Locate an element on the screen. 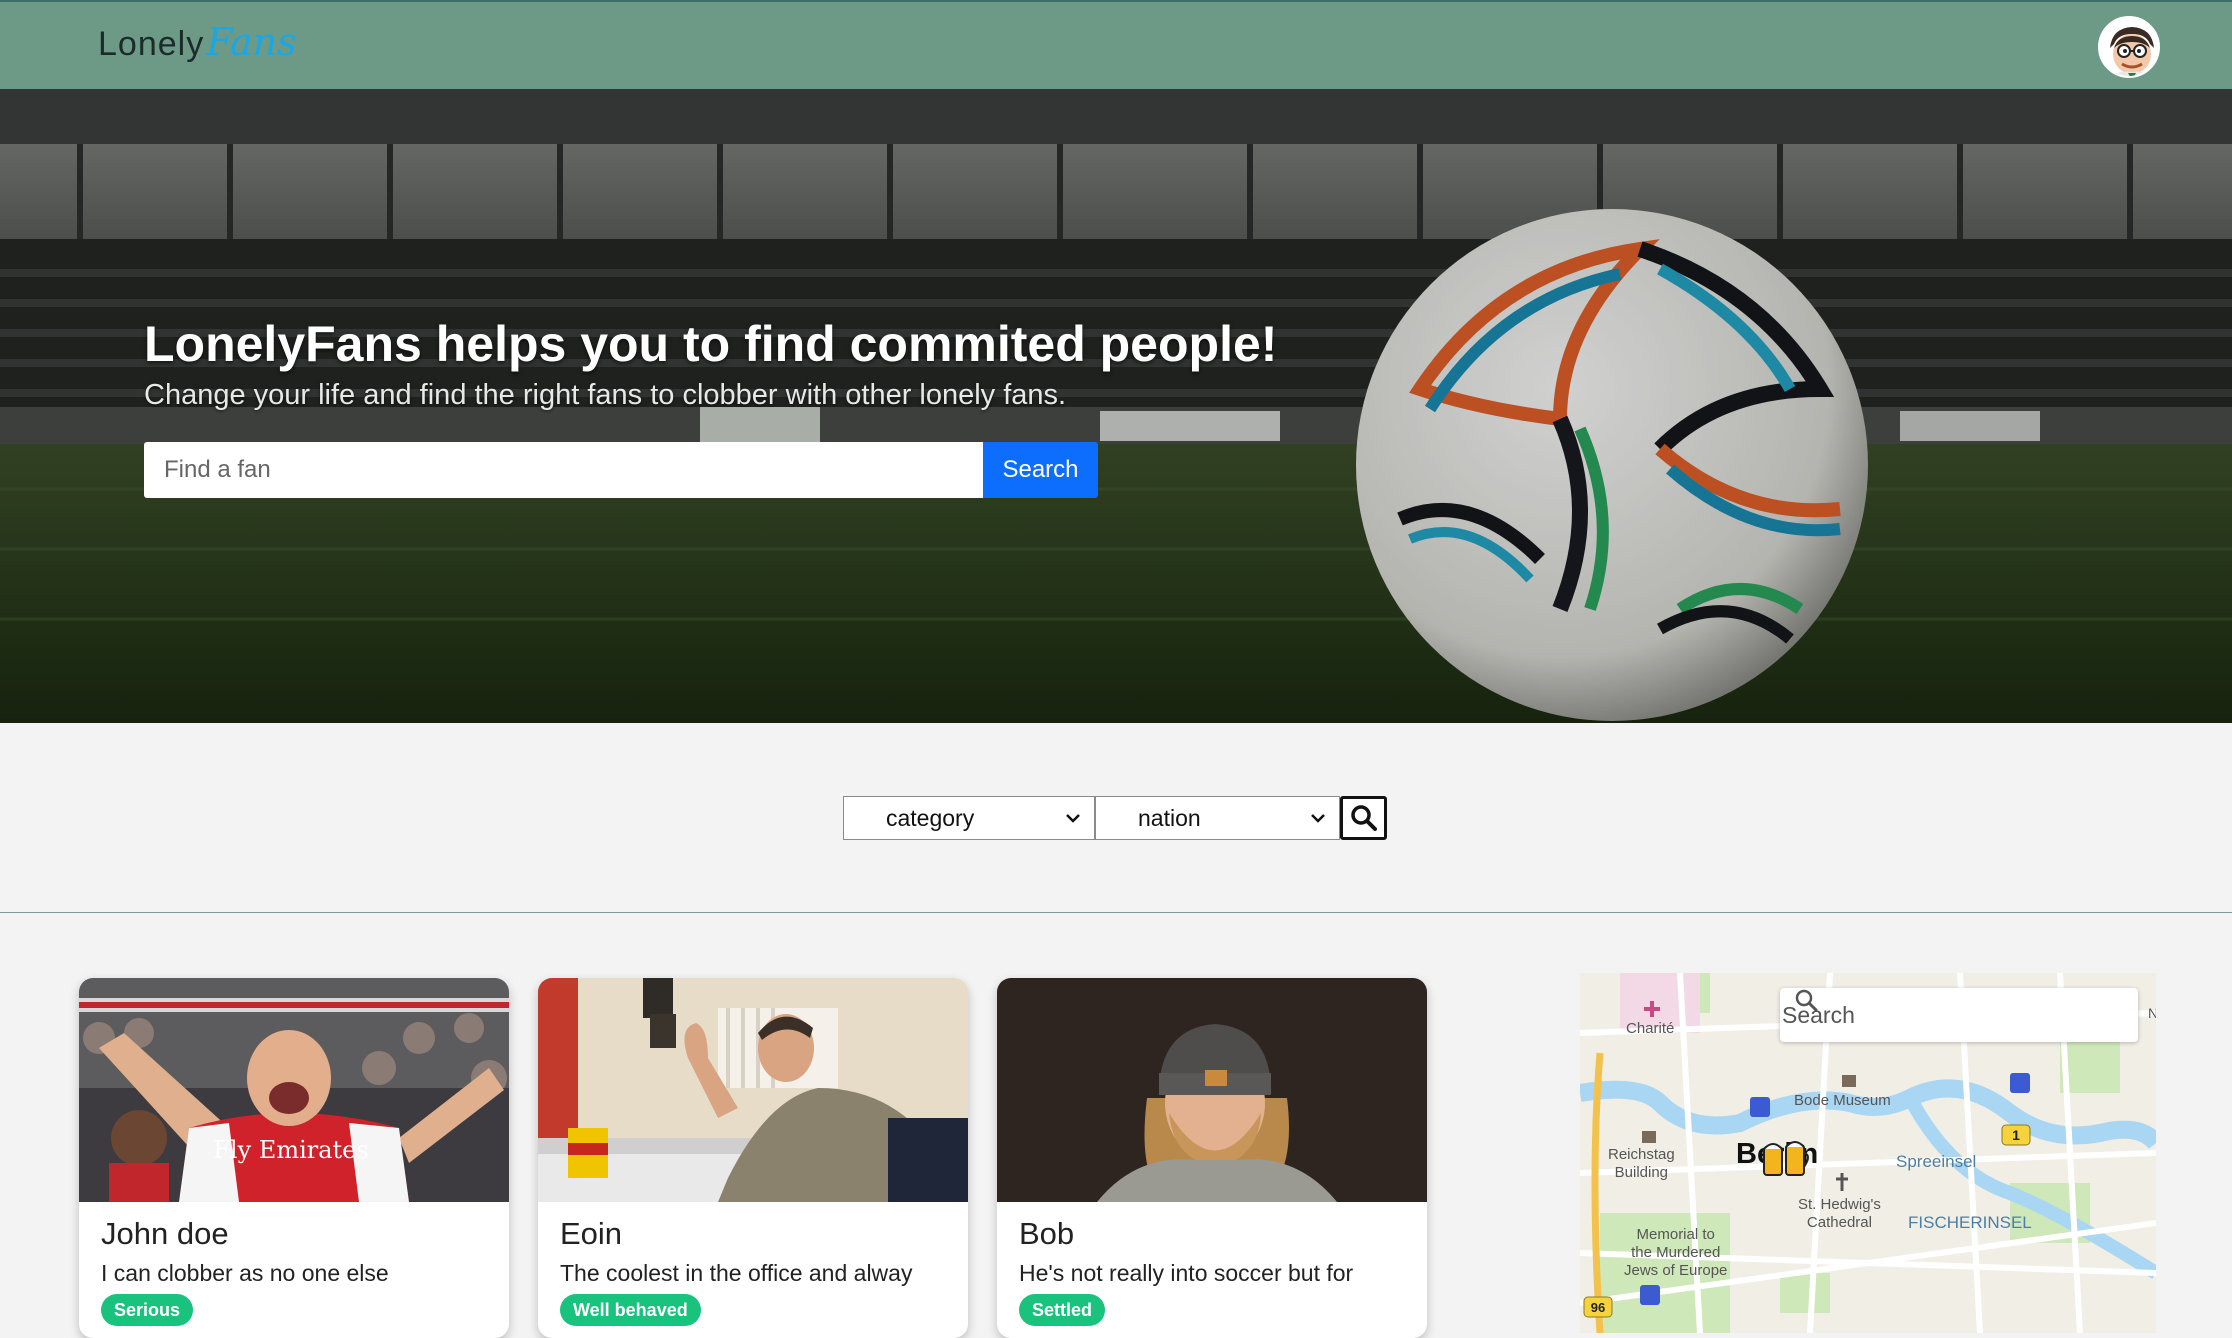 The height and width of the screenshot is (1338, 2232). map-label-memorial: Memorial to the Murdered Jews of Europe is located at coordinates (1676, 1252).